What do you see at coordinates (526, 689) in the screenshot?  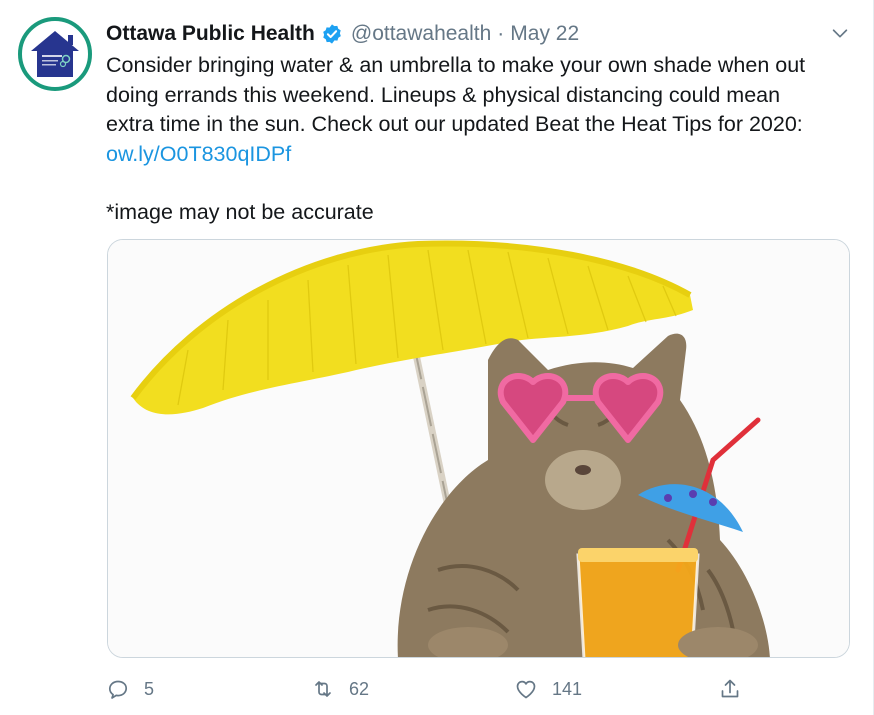 I see `heart-icon` at bounding box center [526, 689].